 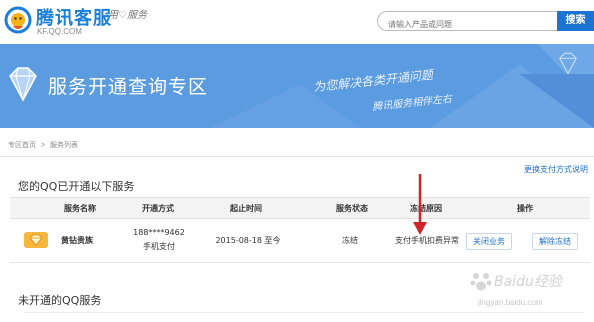 What do you see at coordinates (555, 241) in the screenshot?
I see `unfreeze-button: 解除冻结` at bounding box center [555, 241].